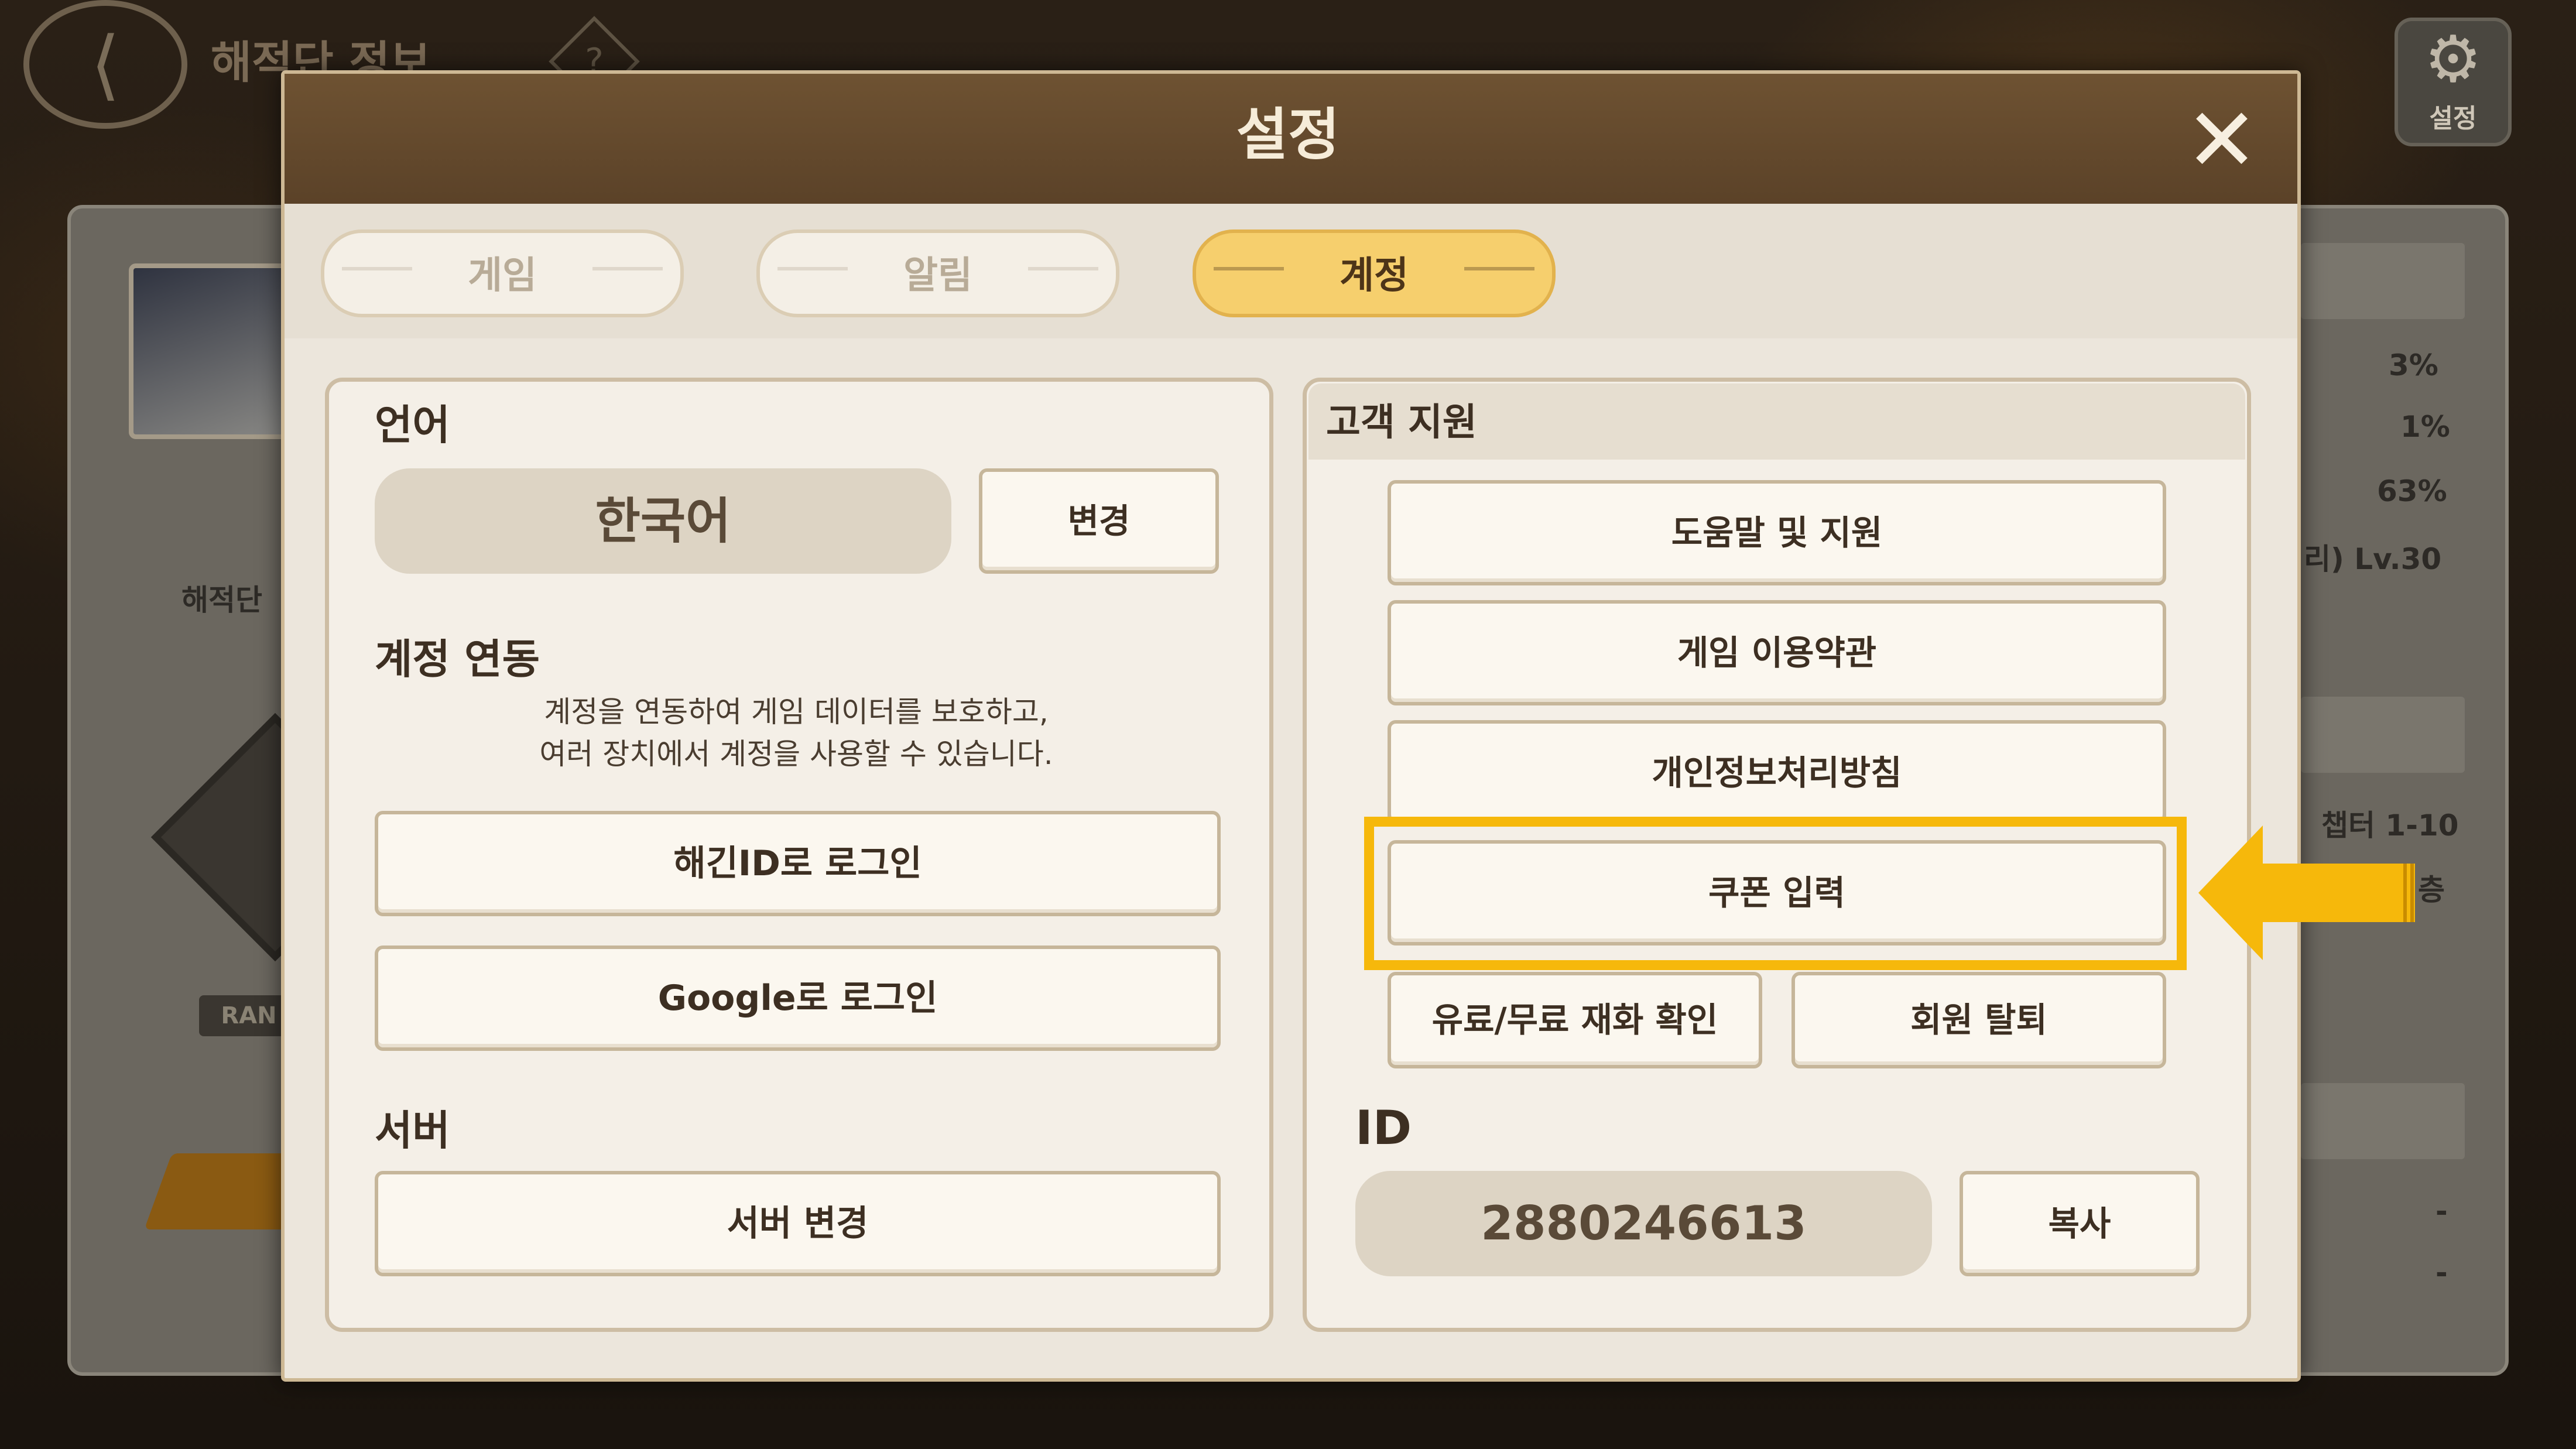 The height and width of the screenshot is (1449, 2576). Describe the element at coordinates (2373, 559) in the screenshot. I see `background-stat: 리) Lv.30` at that location.